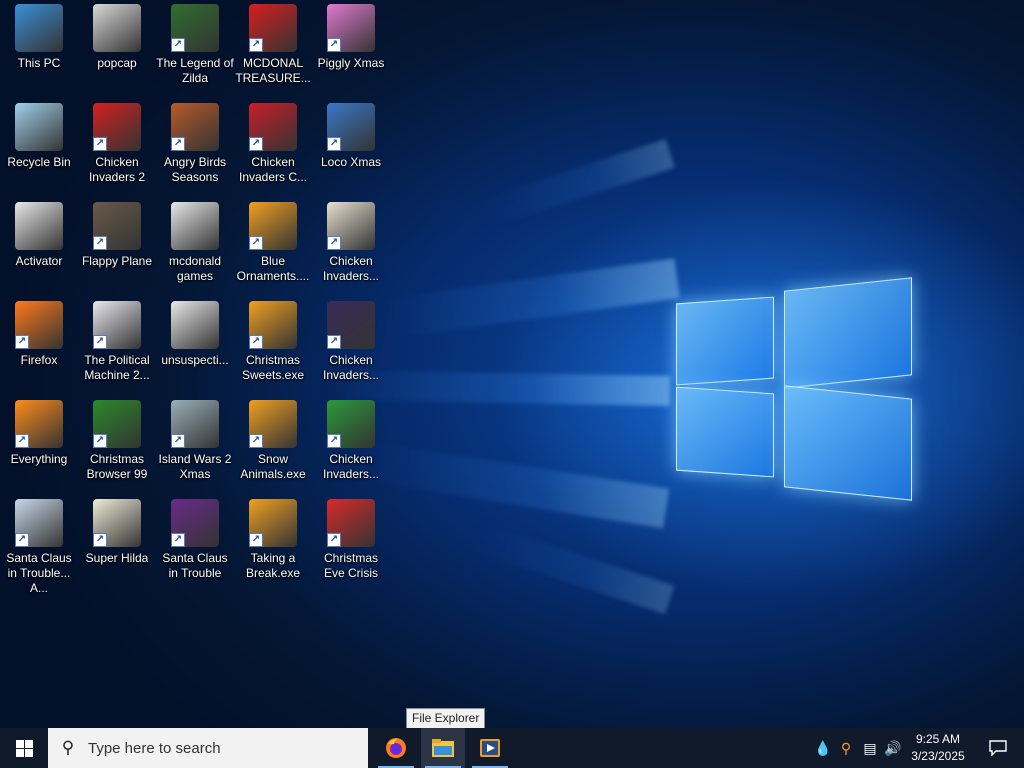 This screenshot has height=768, width=1024. I want to click on desktop-icon-christmas-browser-99: ↗ Christmas Browser 99, so click(117, 441).